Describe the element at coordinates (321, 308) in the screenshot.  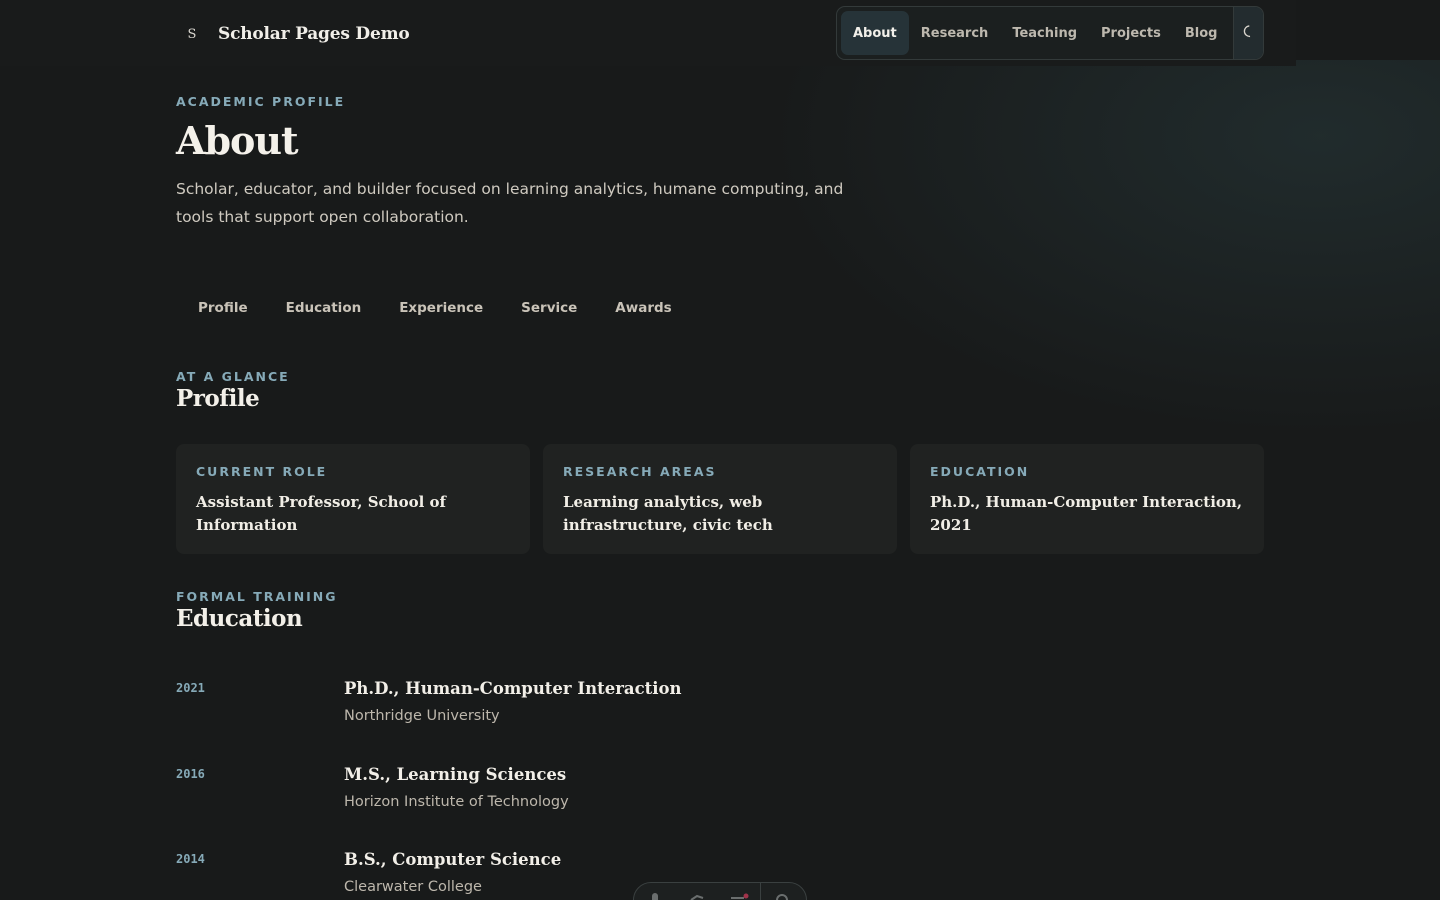
I see `subnav-item-education: Education` at that location.